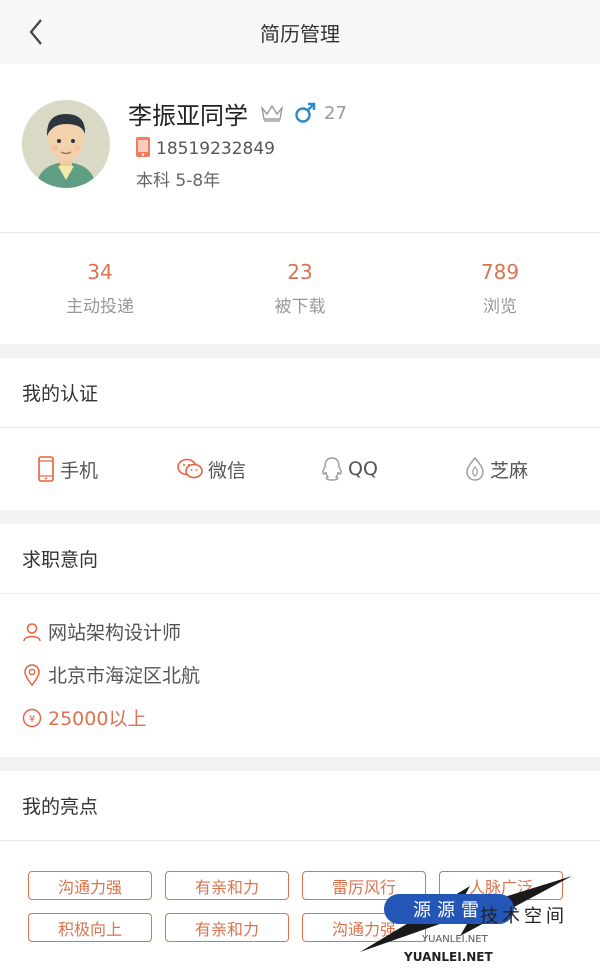 The height and width of the screenshot is (974, 600). I want to click on page-title: 简历管理, so click(300, 33).